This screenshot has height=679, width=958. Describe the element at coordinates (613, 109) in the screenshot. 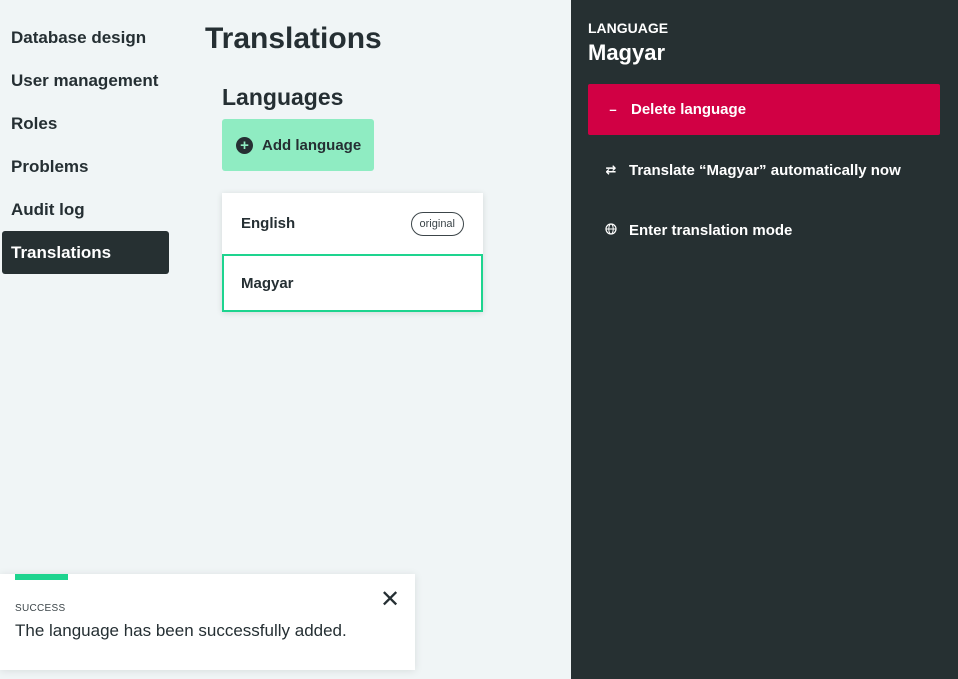

I see `minus-icon: –` at that location.